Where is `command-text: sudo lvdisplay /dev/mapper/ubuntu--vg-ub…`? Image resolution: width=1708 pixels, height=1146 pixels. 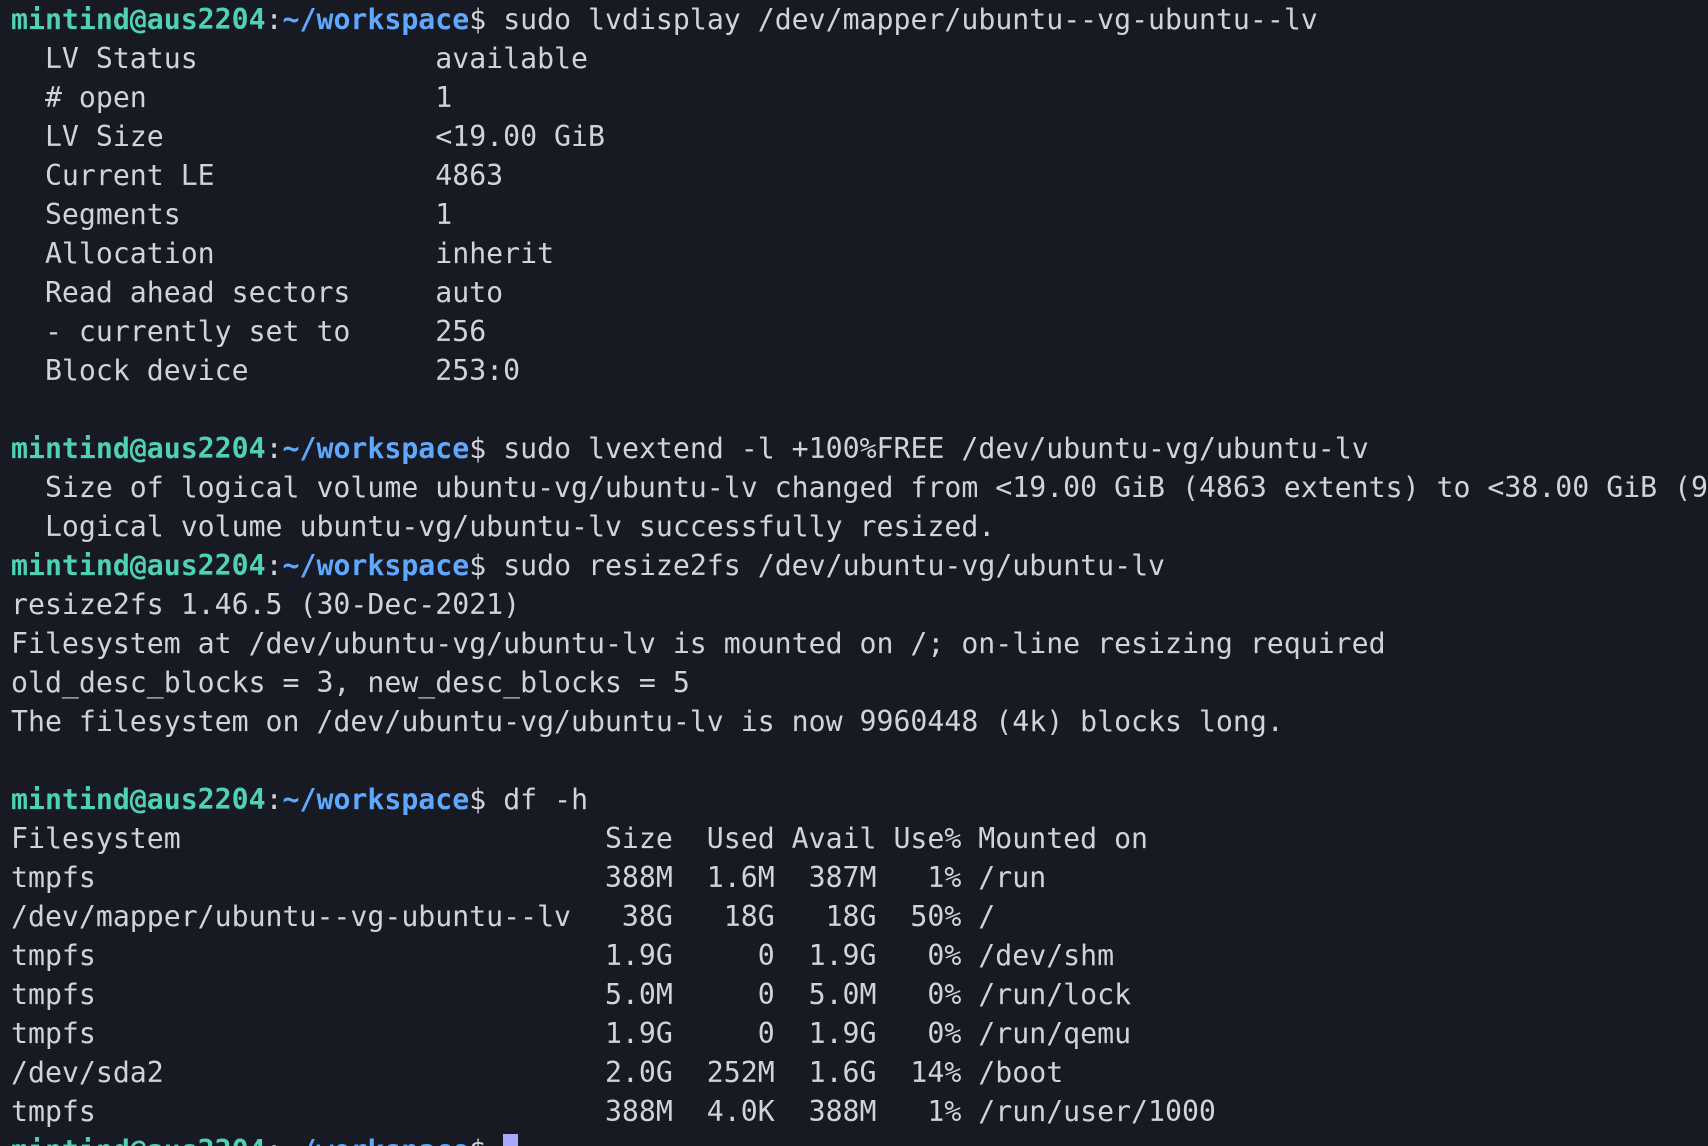 command-text: sudo lvdisplay /dev/mapper/ubuntu--vg-ub… is located at coordinates (902, 19).